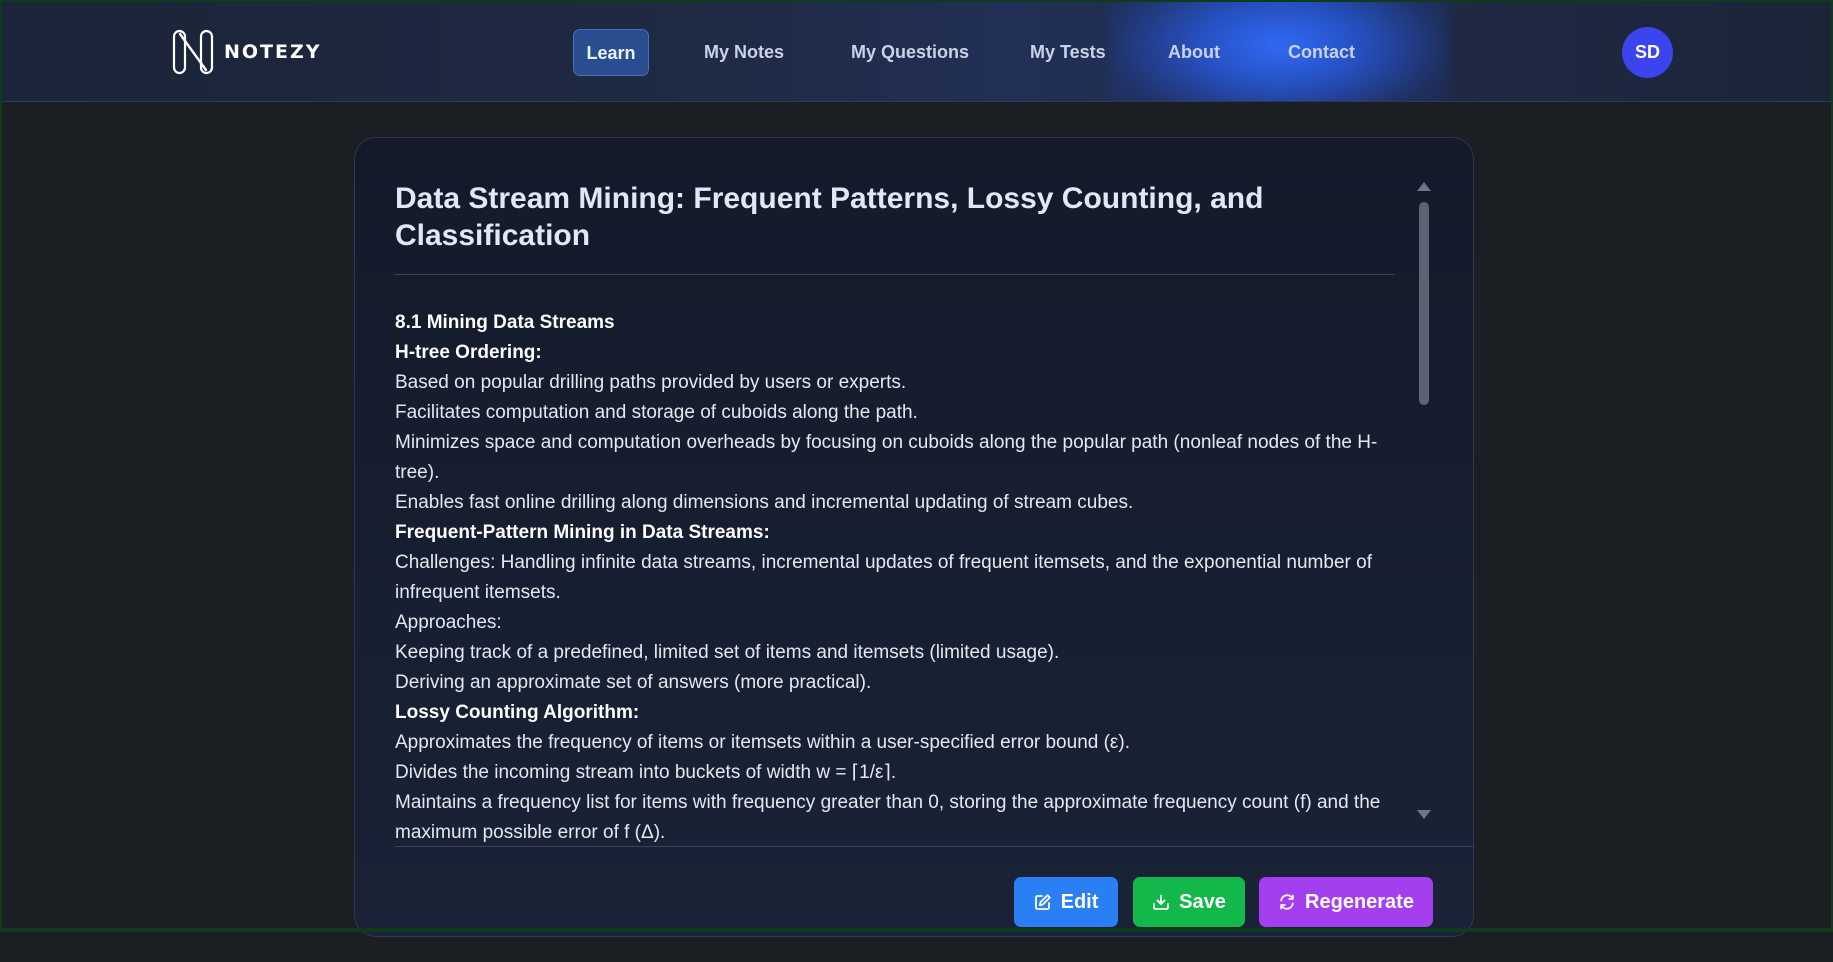 The image size is (1833, 962). Describe the element at coordinates (900, 623) in the screenshot. I see `note-line: Approaches:` at that location.